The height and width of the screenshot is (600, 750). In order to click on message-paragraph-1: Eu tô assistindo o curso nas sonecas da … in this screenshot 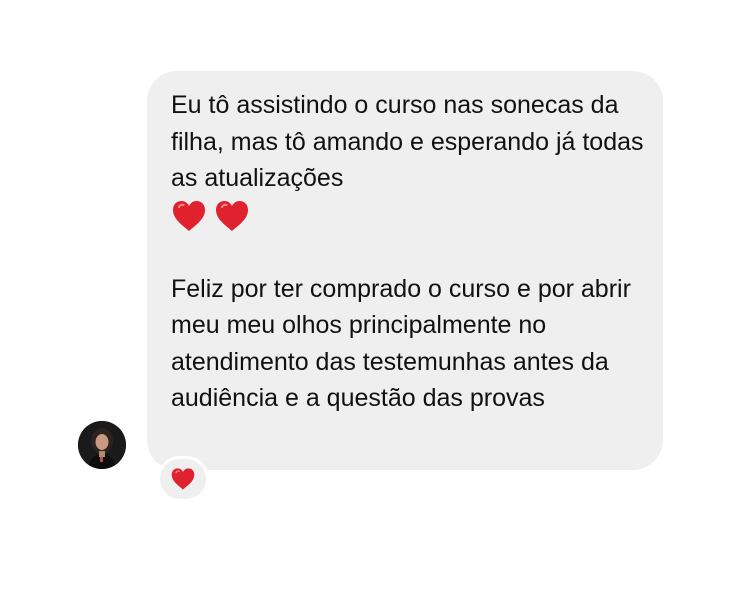, I will do `click(407, 141)`.